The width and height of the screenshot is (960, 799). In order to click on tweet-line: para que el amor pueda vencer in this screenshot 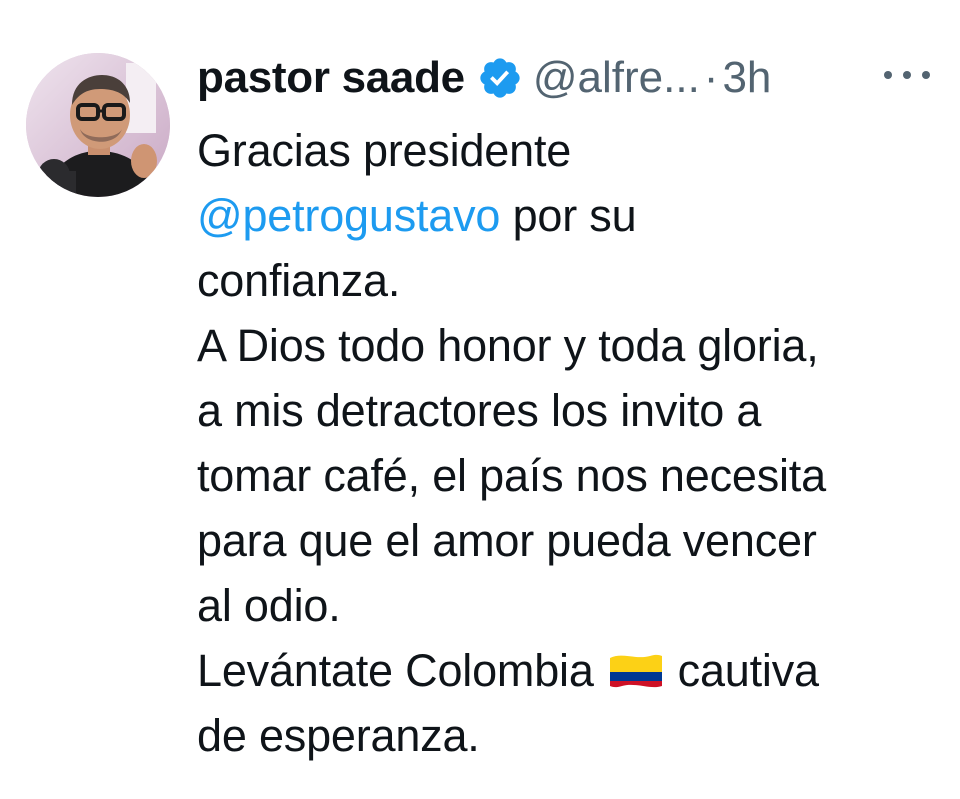, I will do `click(507, 540)`.